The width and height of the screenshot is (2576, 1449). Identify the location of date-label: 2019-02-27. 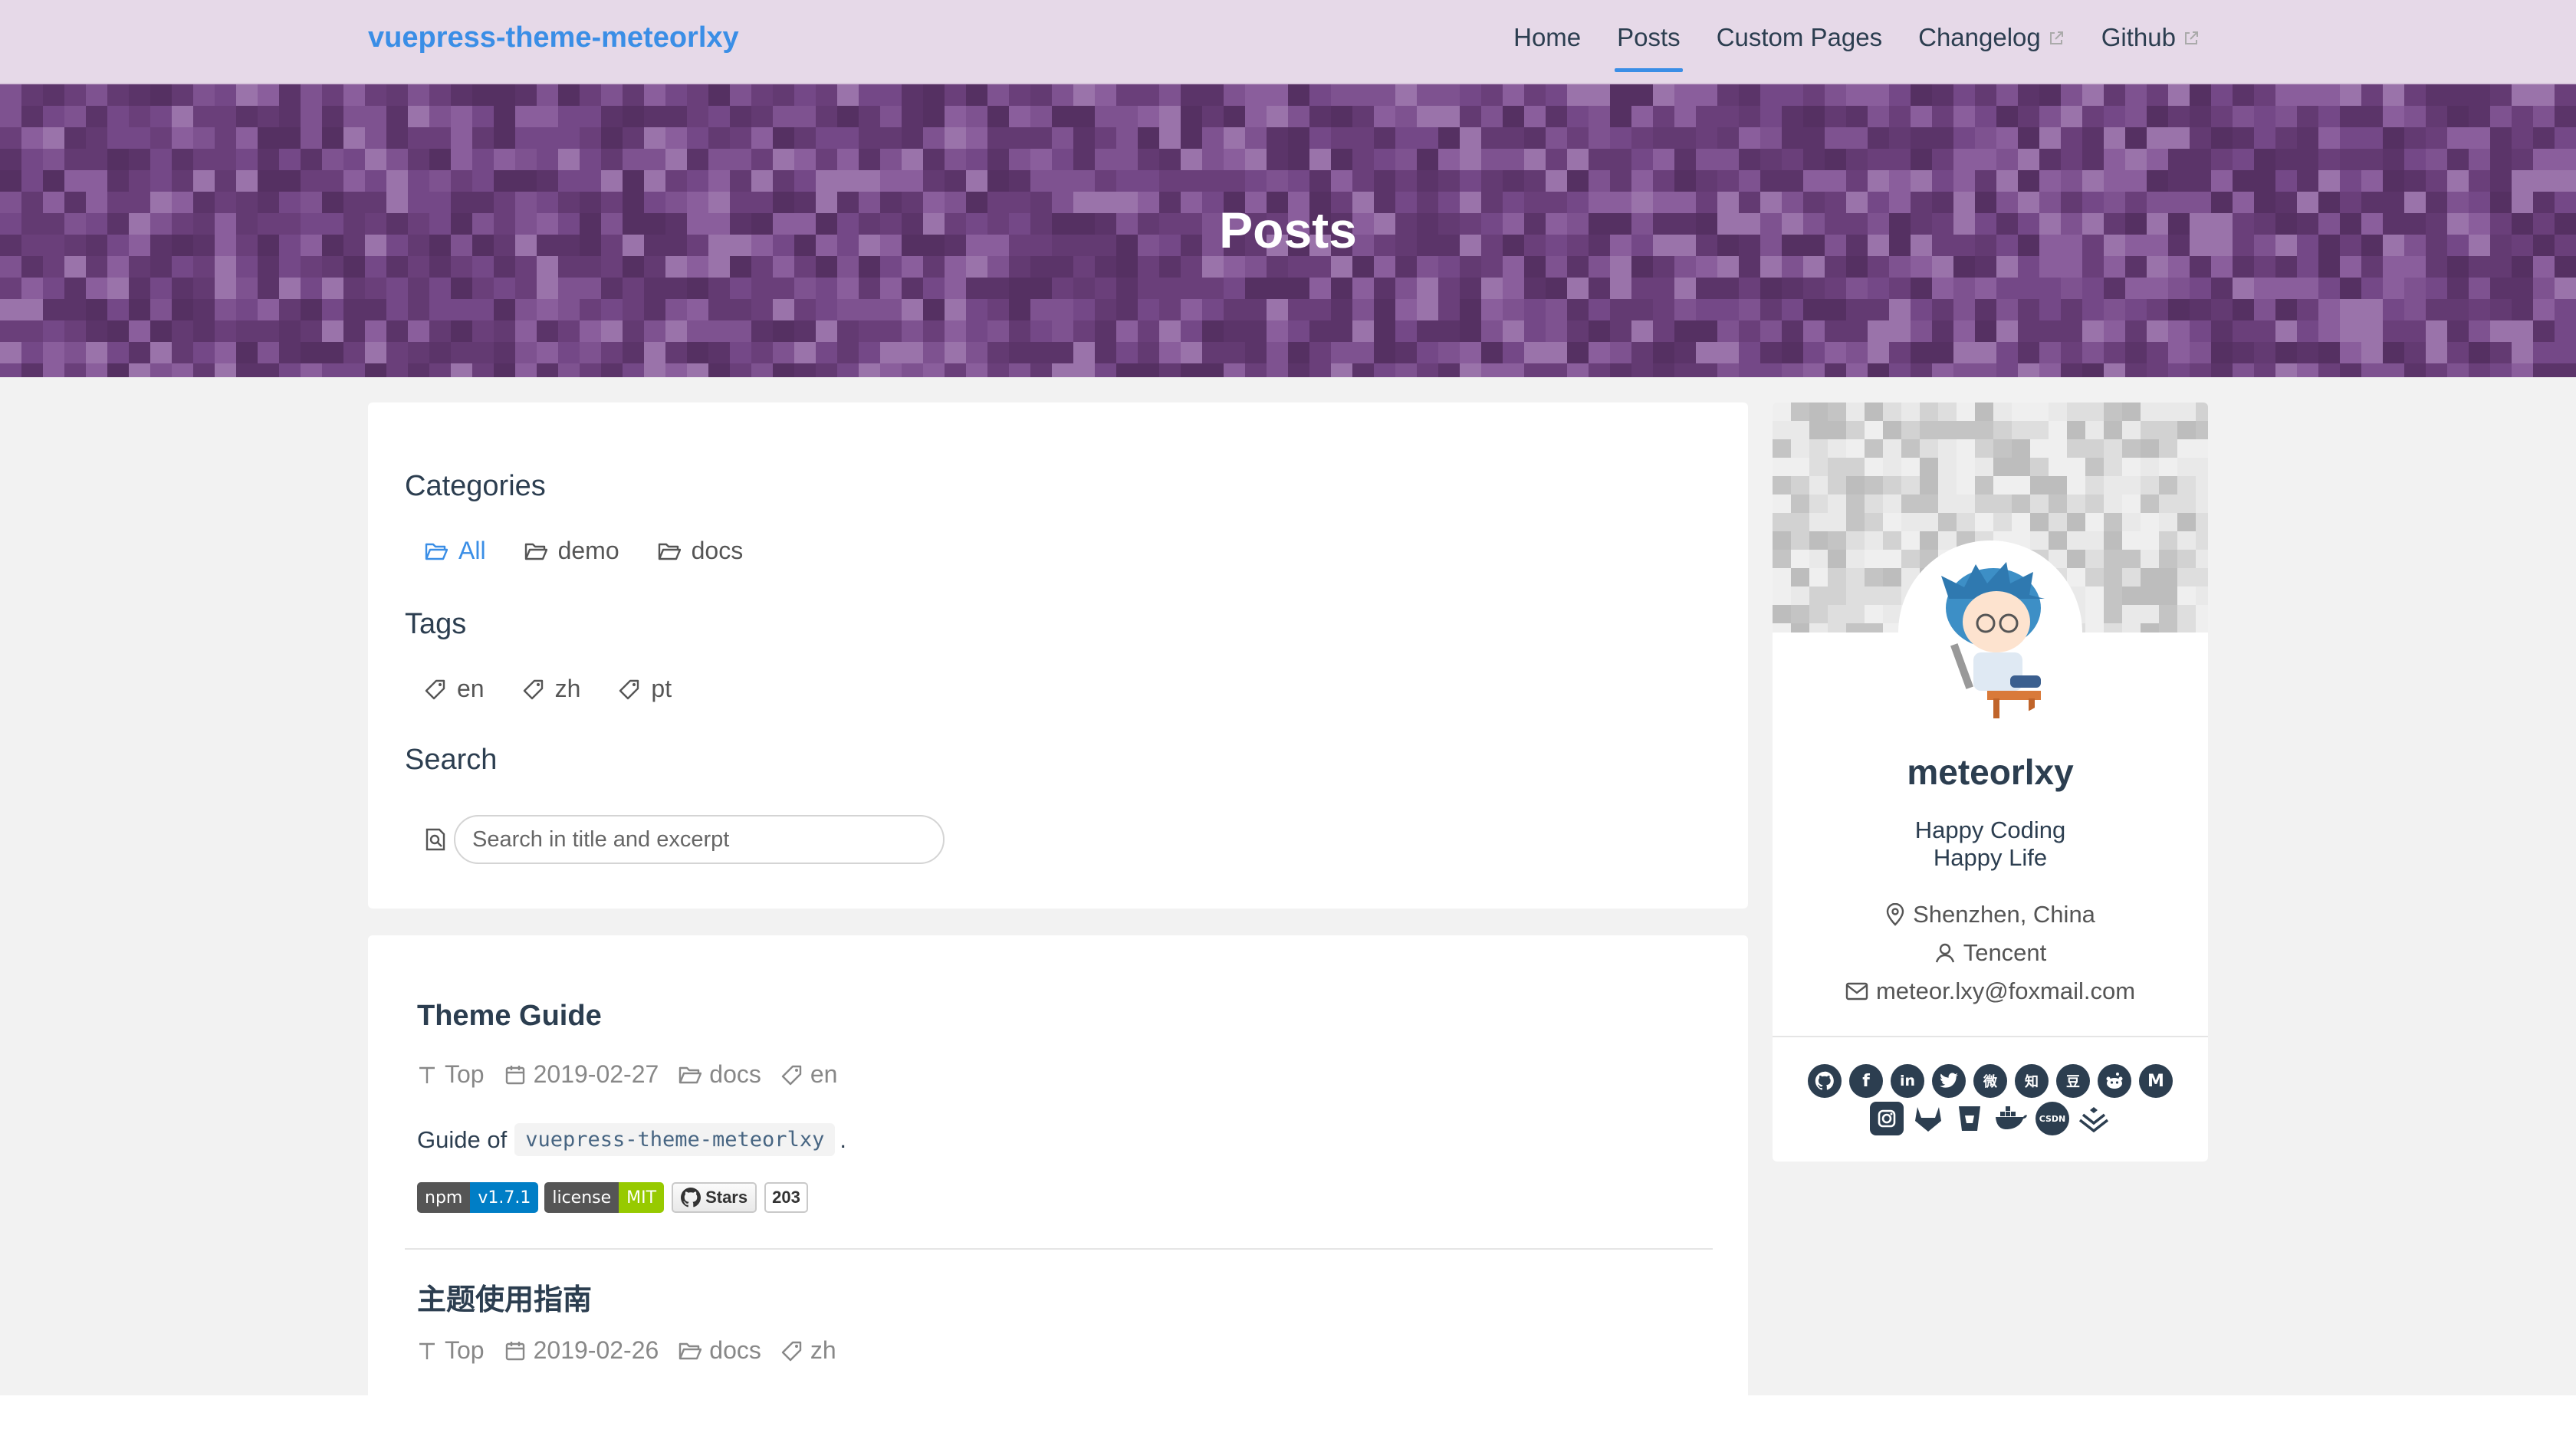
(596, 1074).